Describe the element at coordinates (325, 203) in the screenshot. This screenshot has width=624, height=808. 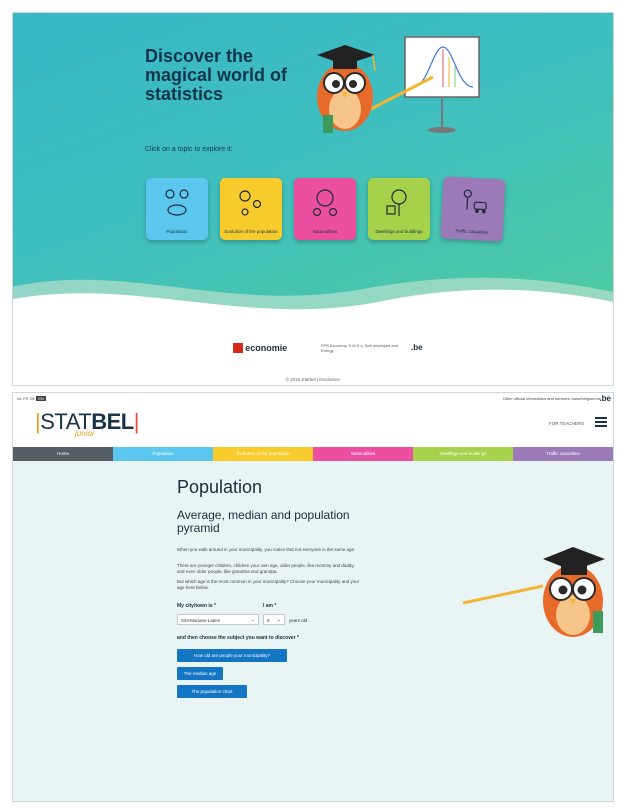
I see `globe-icon` at that location.